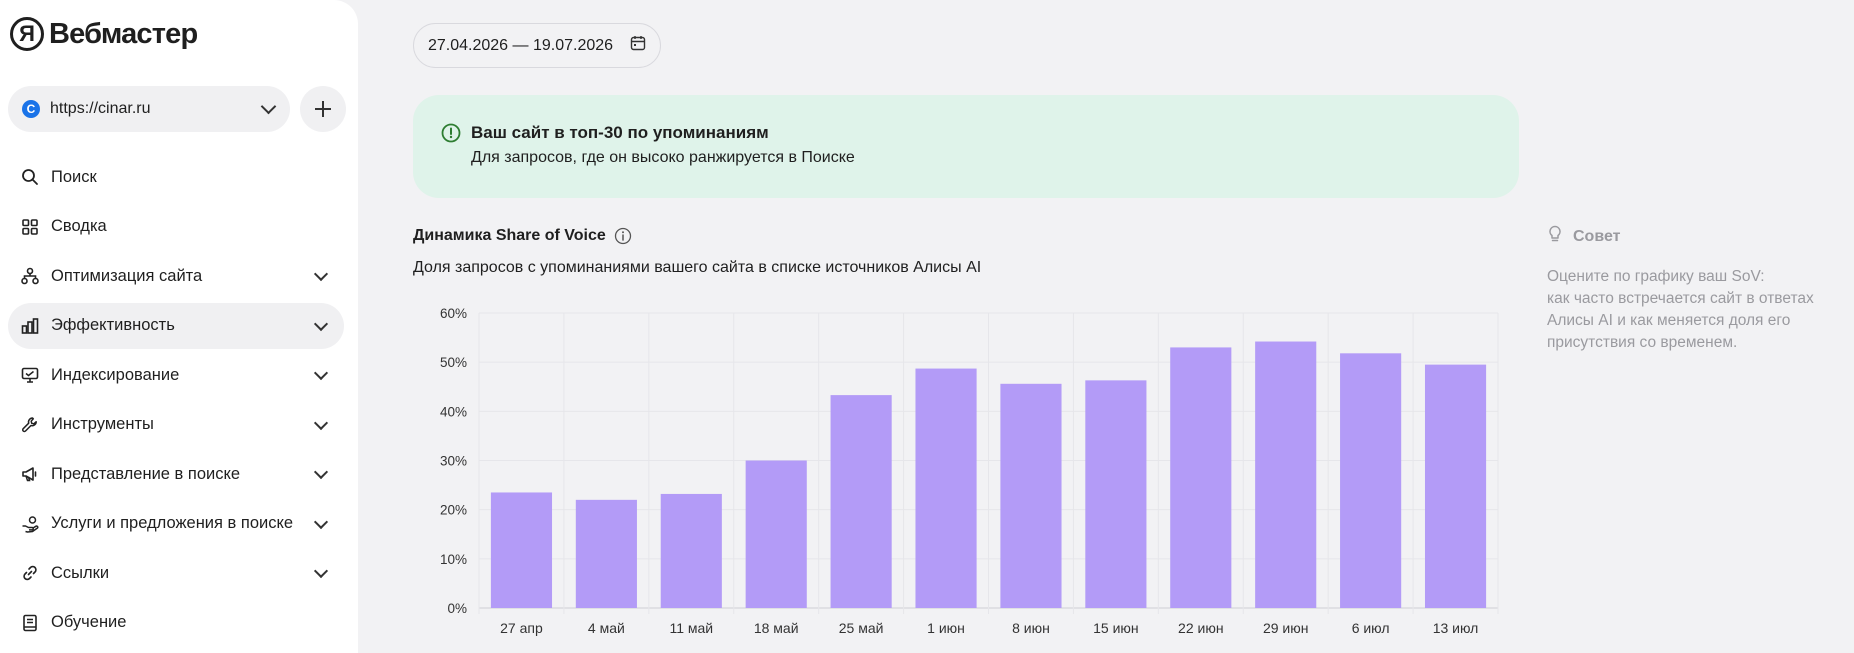 Image resolution: width=1854 pixels, height=653 pixels. I want to click on sidebar-item-indexing: Индексирование, so click(176, 375).